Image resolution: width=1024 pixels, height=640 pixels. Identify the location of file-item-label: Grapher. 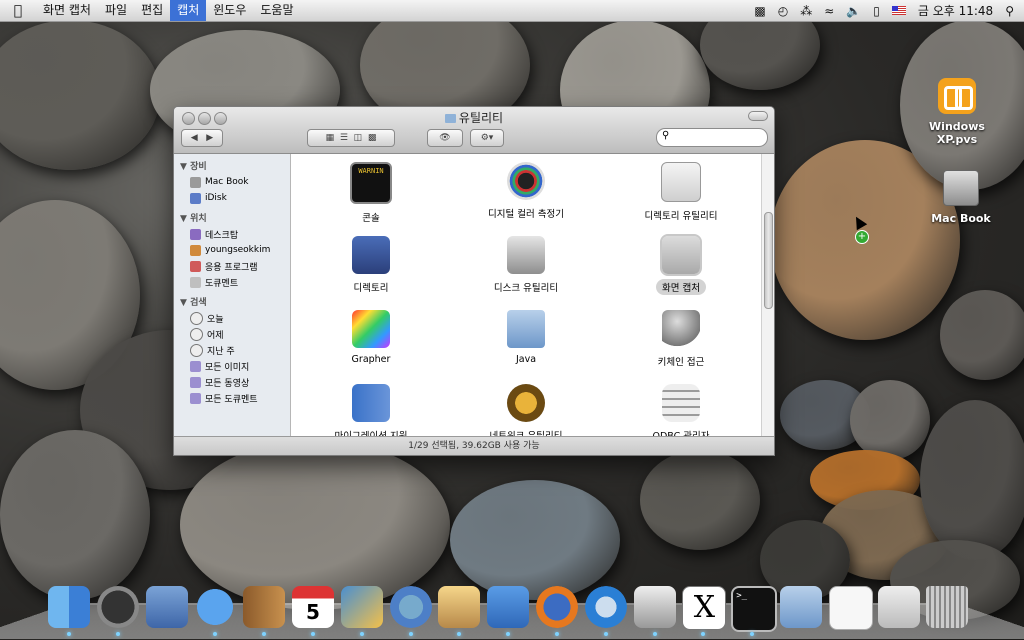
(371, 359).